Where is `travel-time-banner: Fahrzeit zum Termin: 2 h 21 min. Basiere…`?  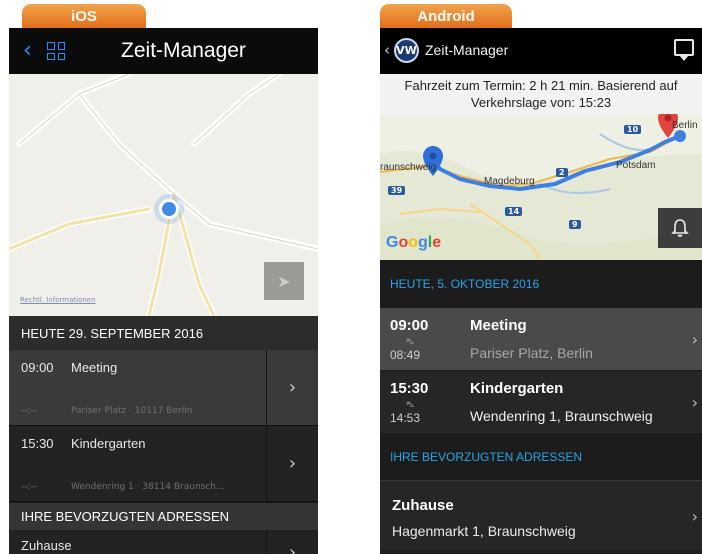 travel-time-banner: Fahrzeit zum Termin: 2 h 21 min. Basiere… is located at coordinates (541, 94).